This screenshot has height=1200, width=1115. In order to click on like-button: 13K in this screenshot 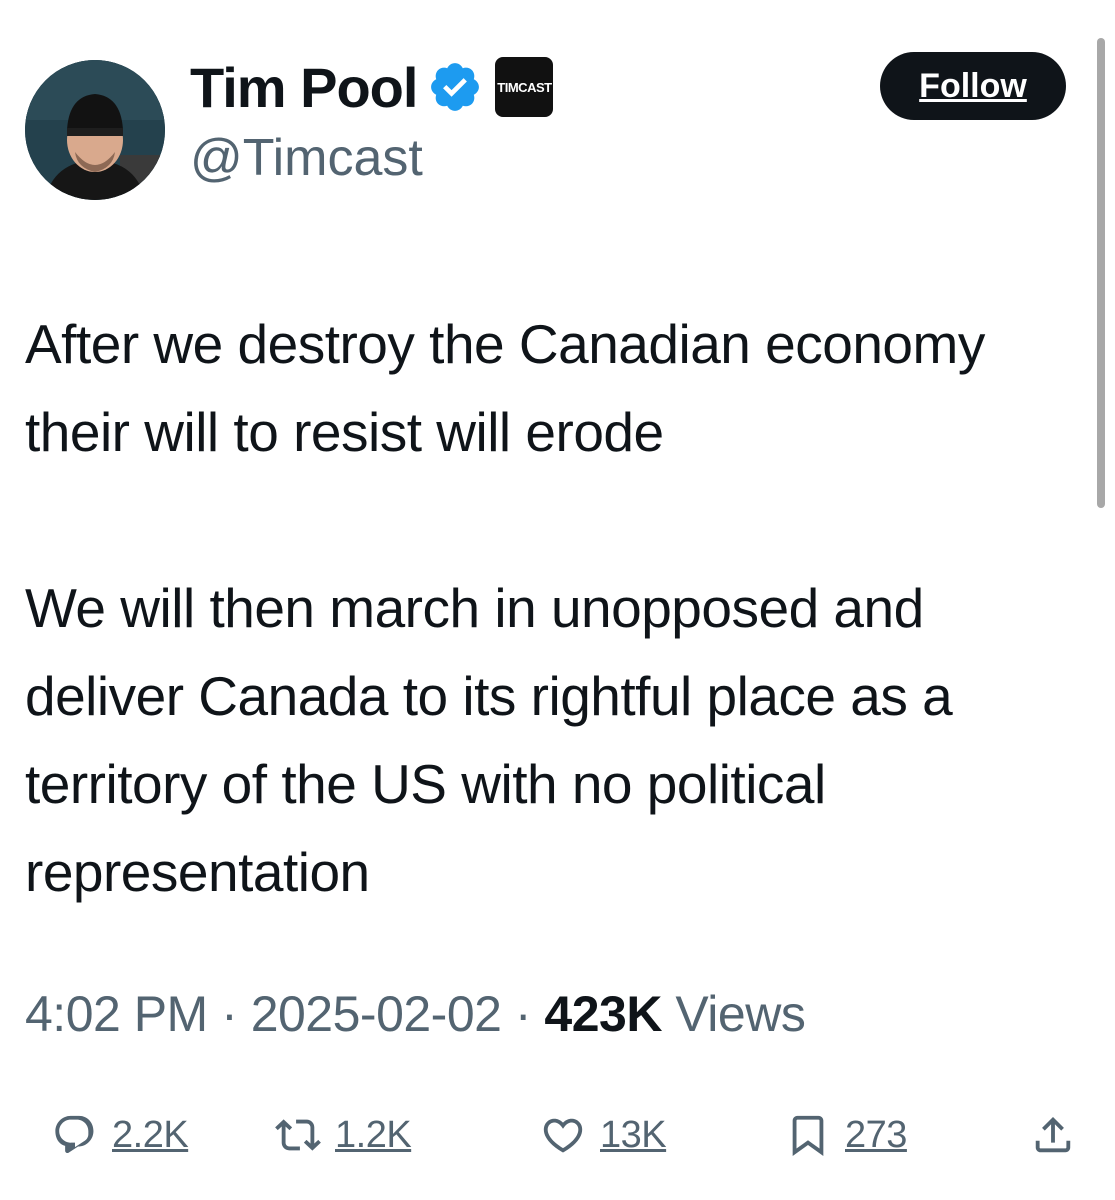, I will do `click(603, 1135)`.